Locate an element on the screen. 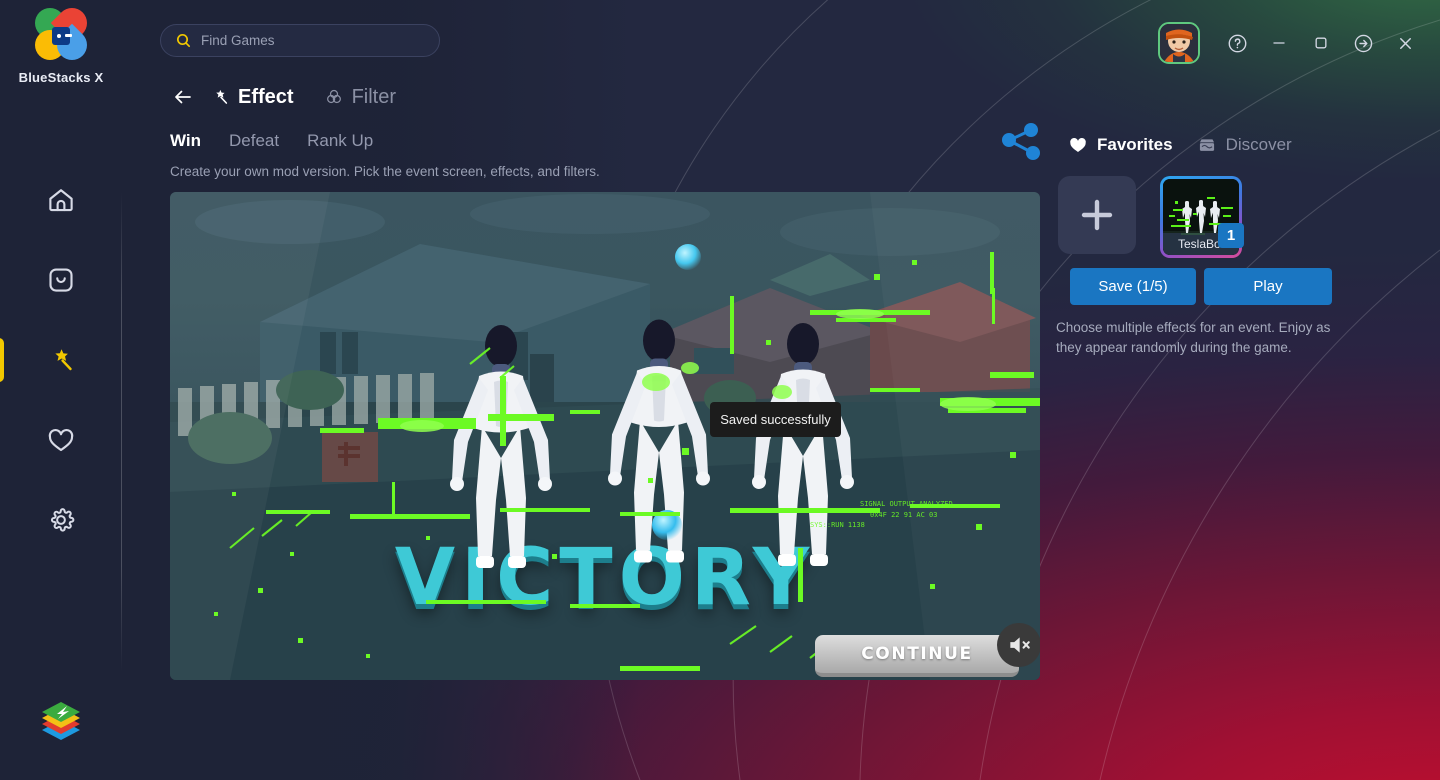 This screenshot has height=780, width=1440. bluestacks-stack-logo-glyph is located at coordinates (61, 721).